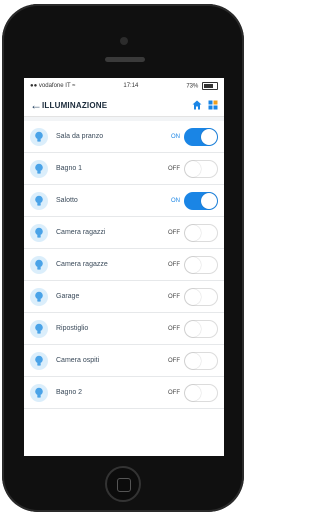 This screenshot has width=320, height=515. Describe the element at coordinates (192, 86) in the screenshot. I see `battery-percent: 73%` at that location.